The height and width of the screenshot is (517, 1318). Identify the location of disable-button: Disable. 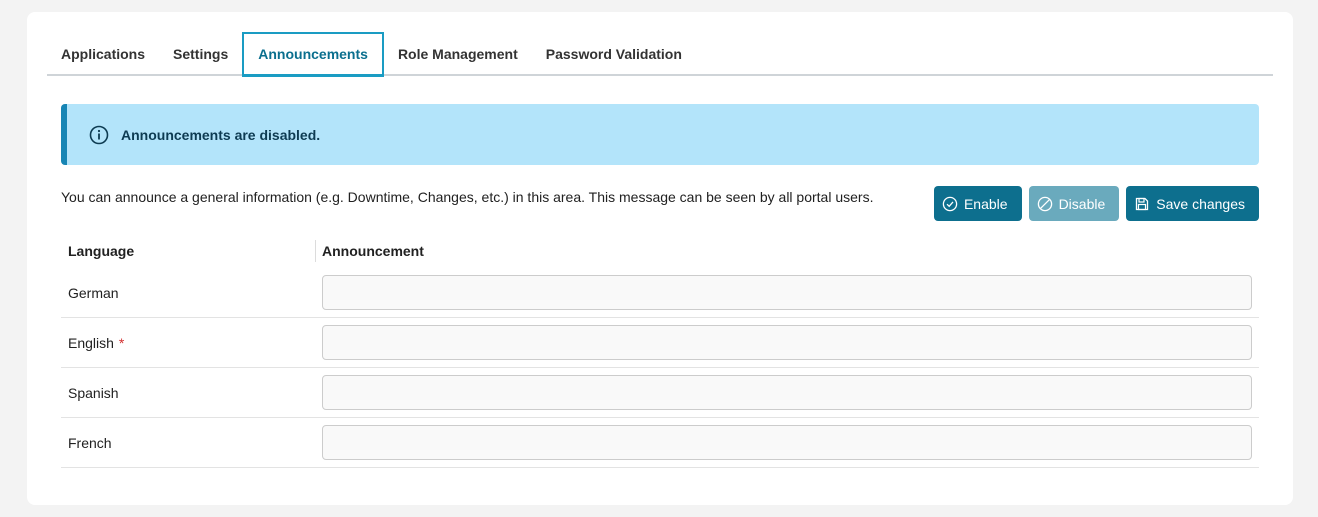
(1074, 203).